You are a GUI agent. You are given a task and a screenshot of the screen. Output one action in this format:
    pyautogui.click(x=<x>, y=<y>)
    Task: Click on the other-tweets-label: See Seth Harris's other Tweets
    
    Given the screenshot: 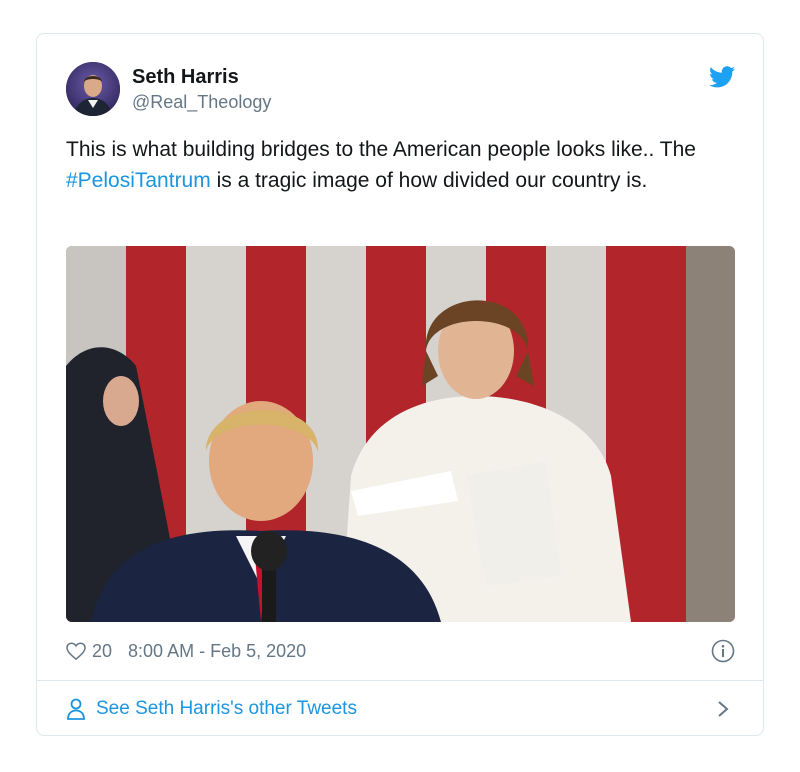 What is the action you would take?
    pyautogui.click(x=226, y=708)
    